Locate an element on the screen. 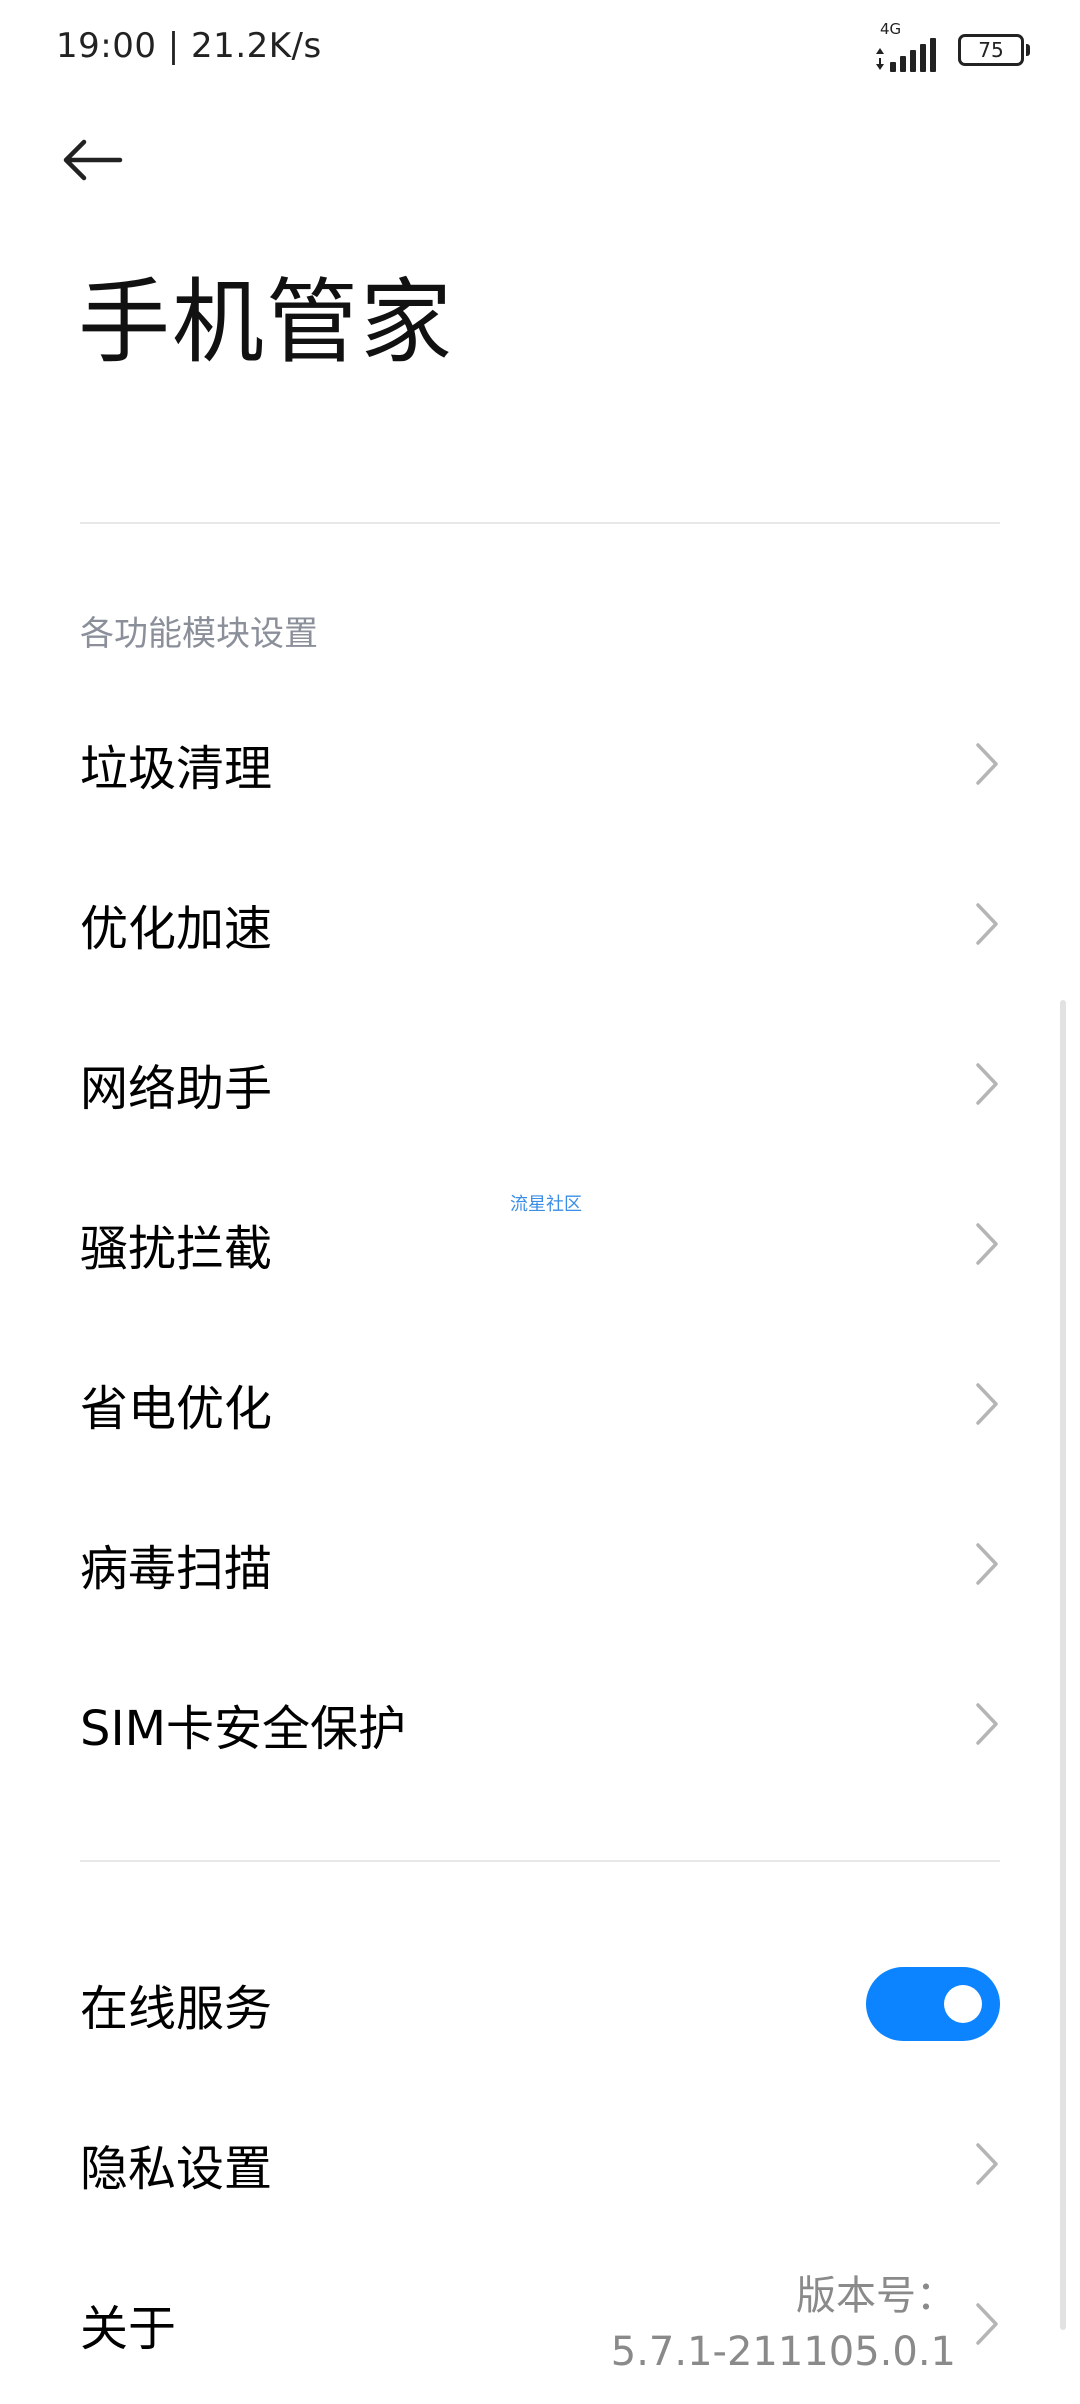  status-icons: 4G 75 is located at coordinates (951, 46).